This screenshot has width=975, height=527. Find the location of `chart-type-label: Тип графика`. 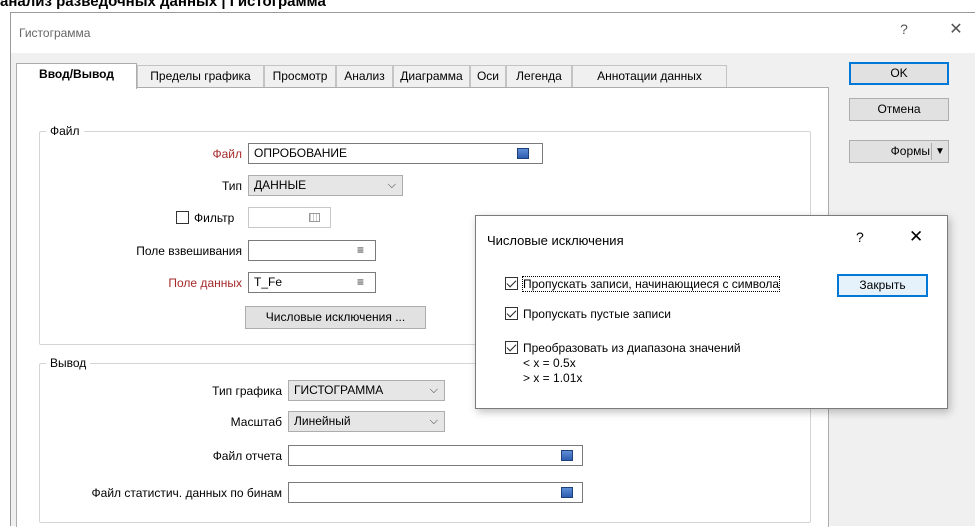

chart-type-label: Тип графика is located at coordinates (247, 391).